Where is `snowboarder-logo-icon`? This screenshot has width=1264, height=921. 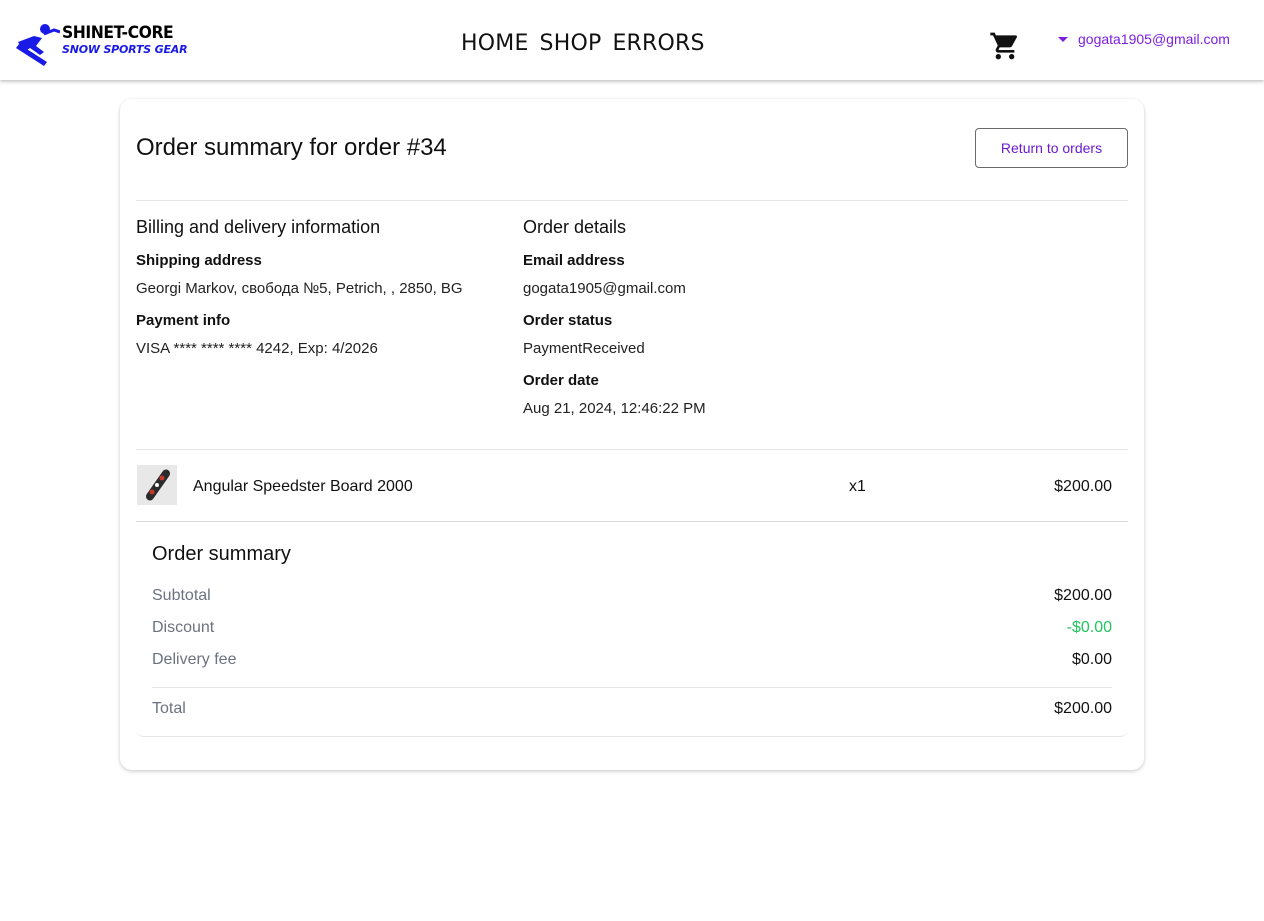
snowboarder-logo-icon is located at coordinates (38, 45).